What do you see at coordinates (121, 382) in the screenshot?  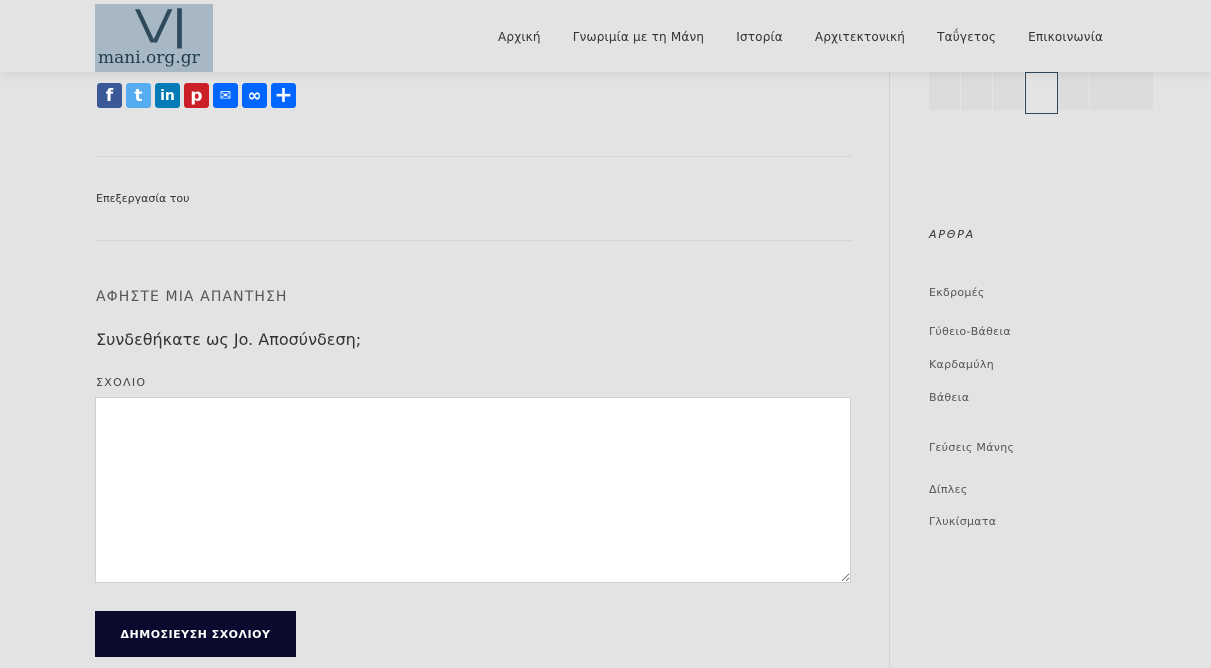 I see `comment-label: ΣΧΟΛΙΟ` at bounding box center [121, 382].